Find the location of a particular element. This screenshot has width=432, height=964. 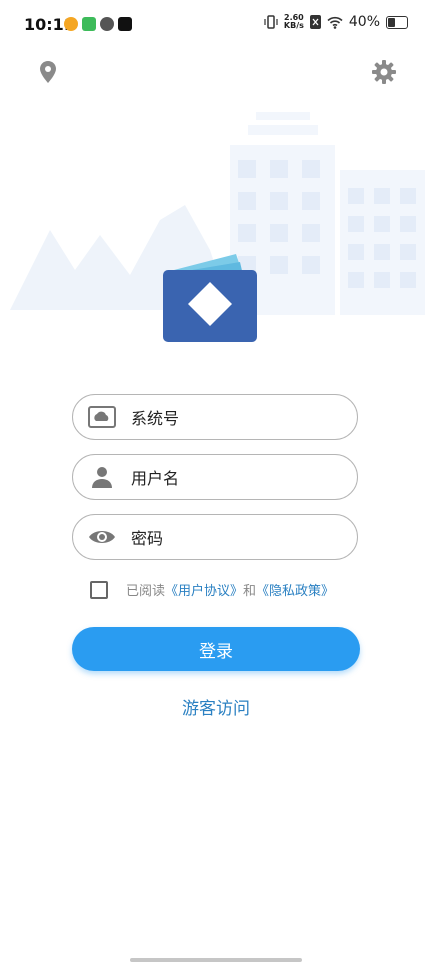

tiktok-icon is located at coordinates (125, 24).